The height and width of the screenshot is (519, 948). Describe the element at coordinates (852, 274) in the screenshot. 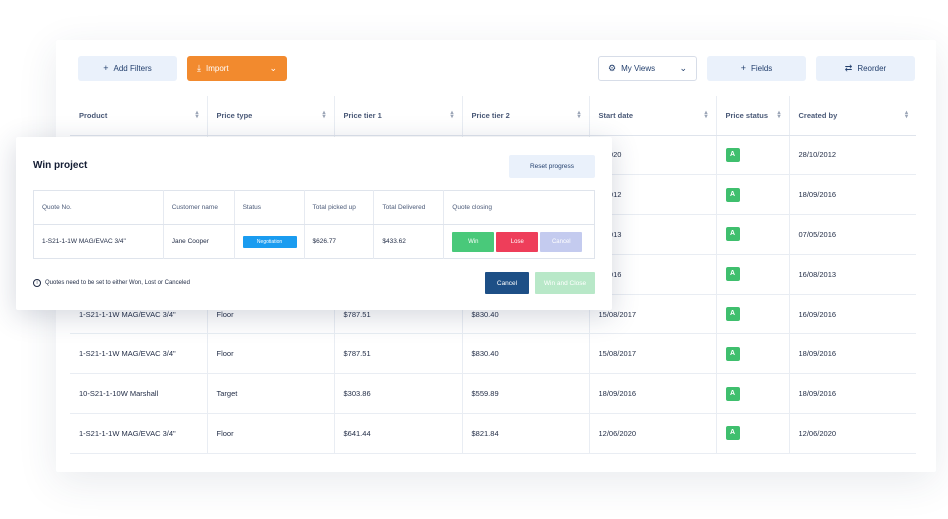

I see `created-by-cell: 16/08/2013` at that location.